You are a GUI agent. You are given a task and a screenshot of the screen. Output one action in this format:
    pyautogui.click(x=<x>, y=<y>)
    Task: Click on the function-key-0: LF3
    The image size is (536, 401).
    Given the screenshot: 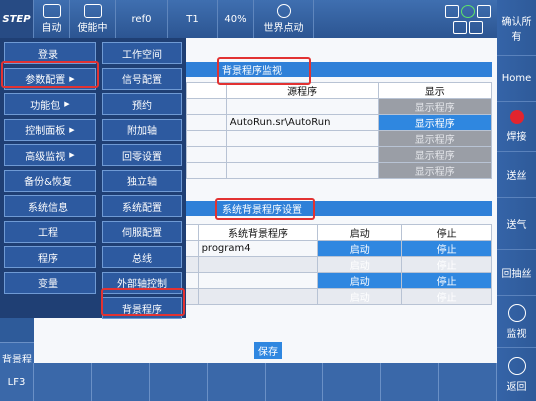 What is the action you would take?
    pyautogui.click(x=17, y=382)
    